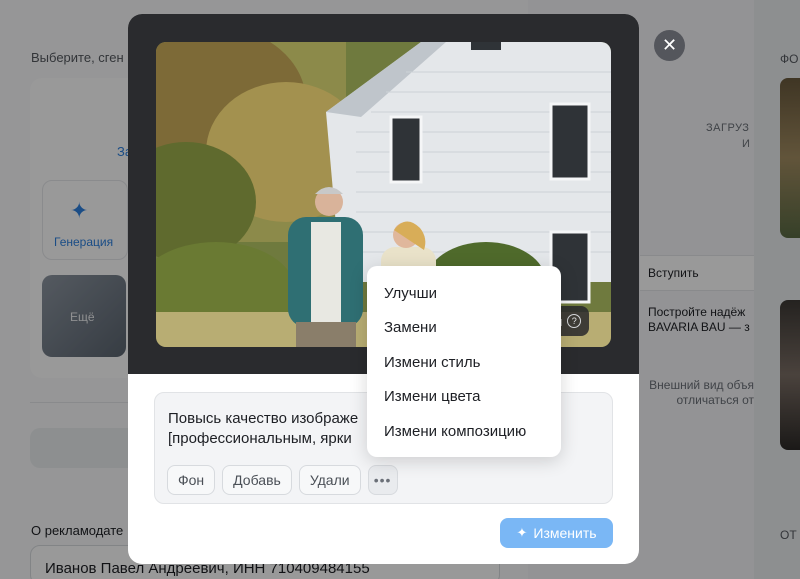 The width and height of the screenshot is (800, 579). What do you see at coordinates (565, 533) in the screenshot?
I see `apply-changes-label: Изменить` at bounding box center [565, 533].